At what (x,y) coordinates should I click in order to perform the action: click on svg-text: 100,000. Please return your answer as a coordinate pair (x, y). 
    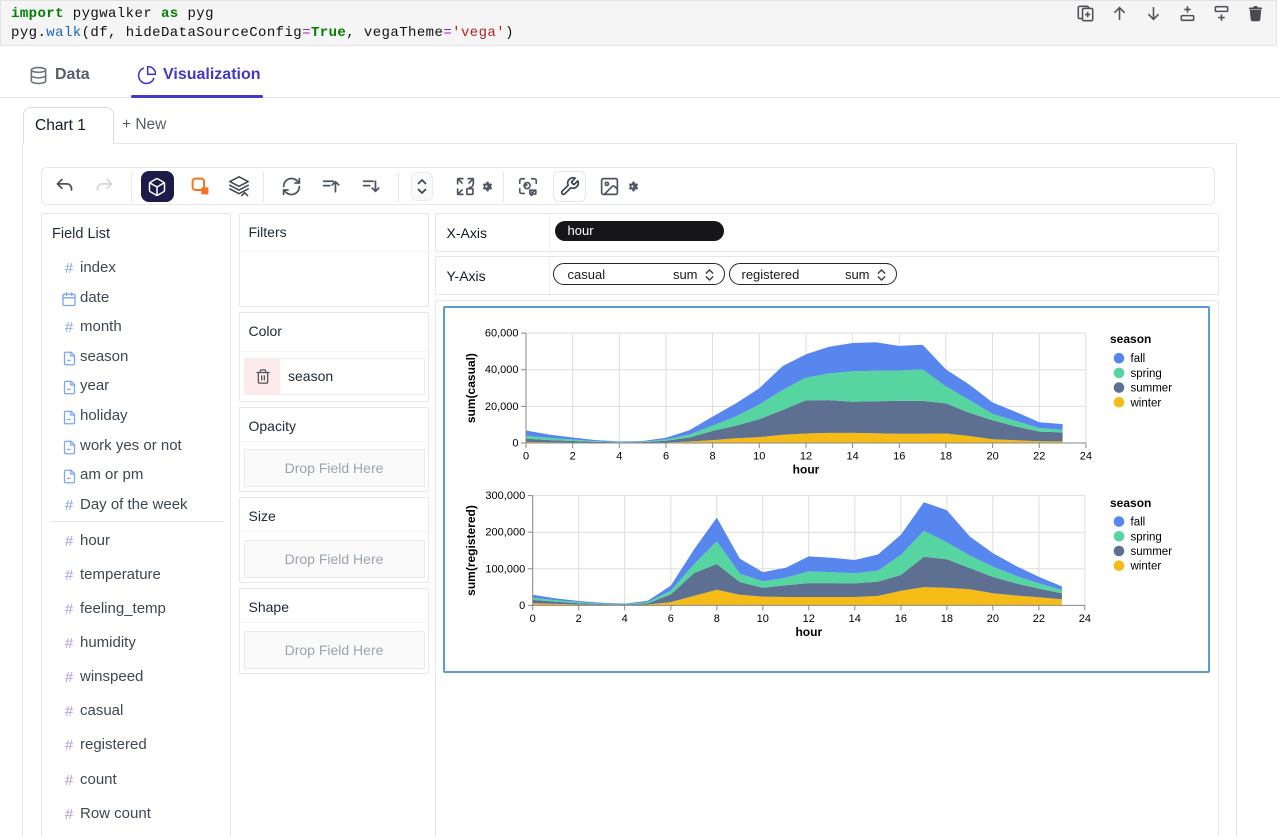
    Looking at the image, I should click on (505, 569).